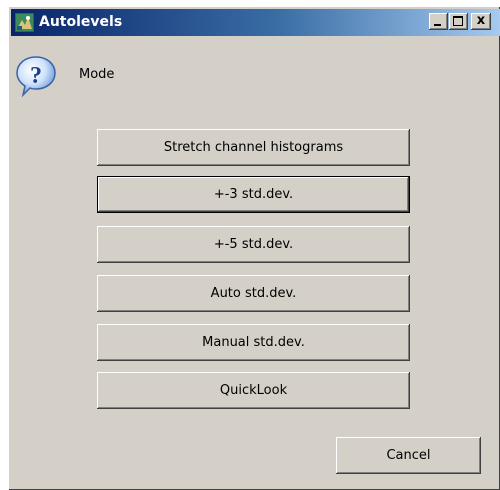 This screenshot has height=490, width=500. Describe the element at coordinates (24, 22) in the screenshot. I see `app-icon` at that location.